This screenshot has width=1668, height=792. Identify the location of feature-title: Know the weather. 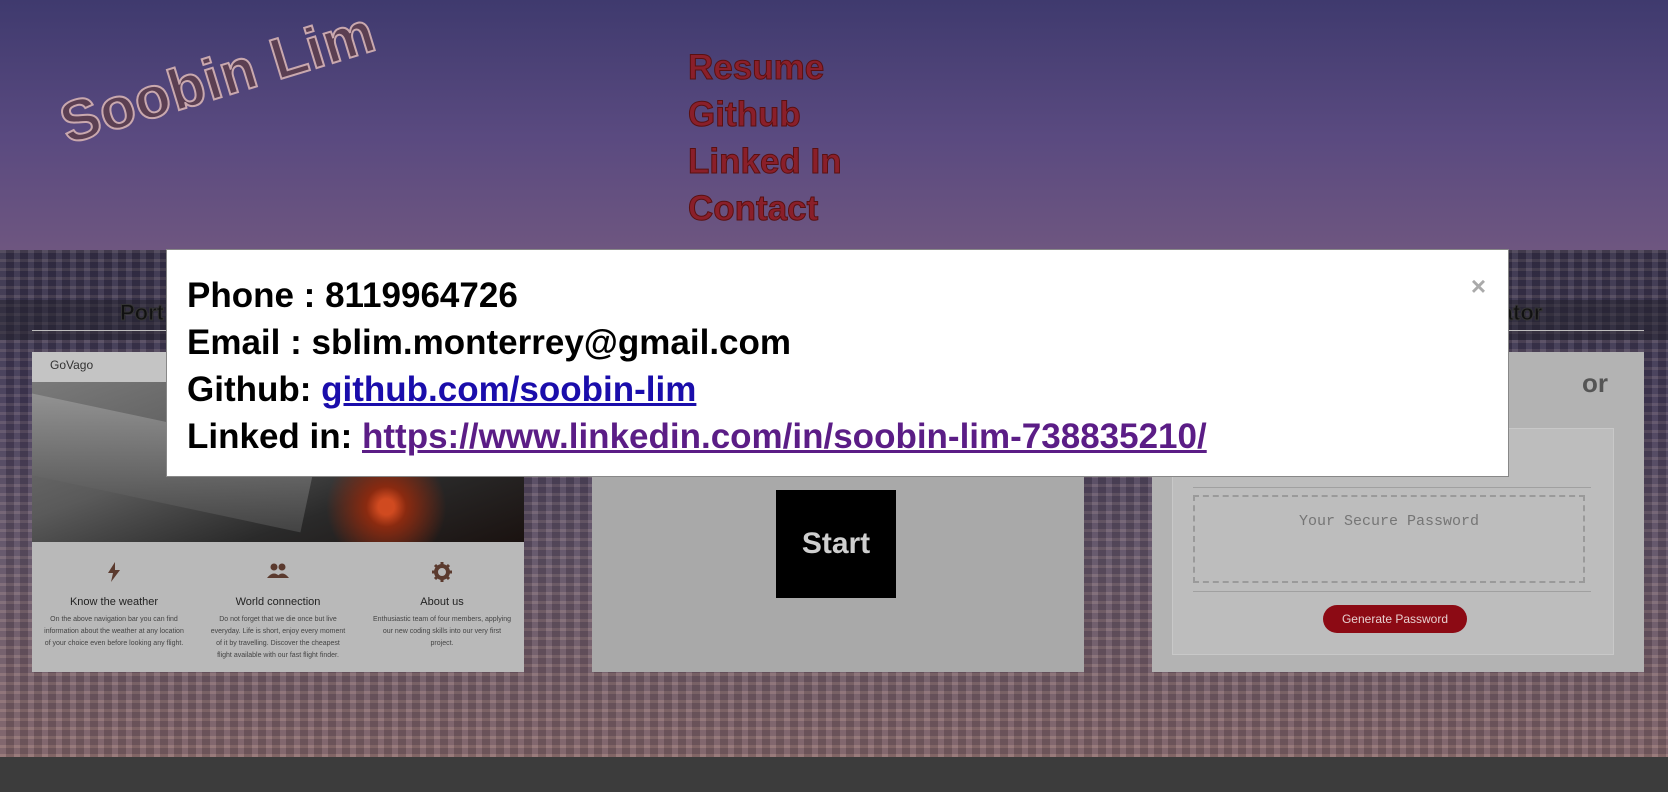
(114, 602).